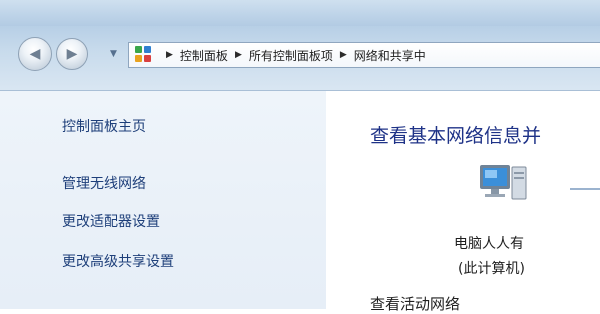  What do you see at coordinates (144, 55) in the screenshot?
I see `control-panel-icon` at bounding box center [144, 55].